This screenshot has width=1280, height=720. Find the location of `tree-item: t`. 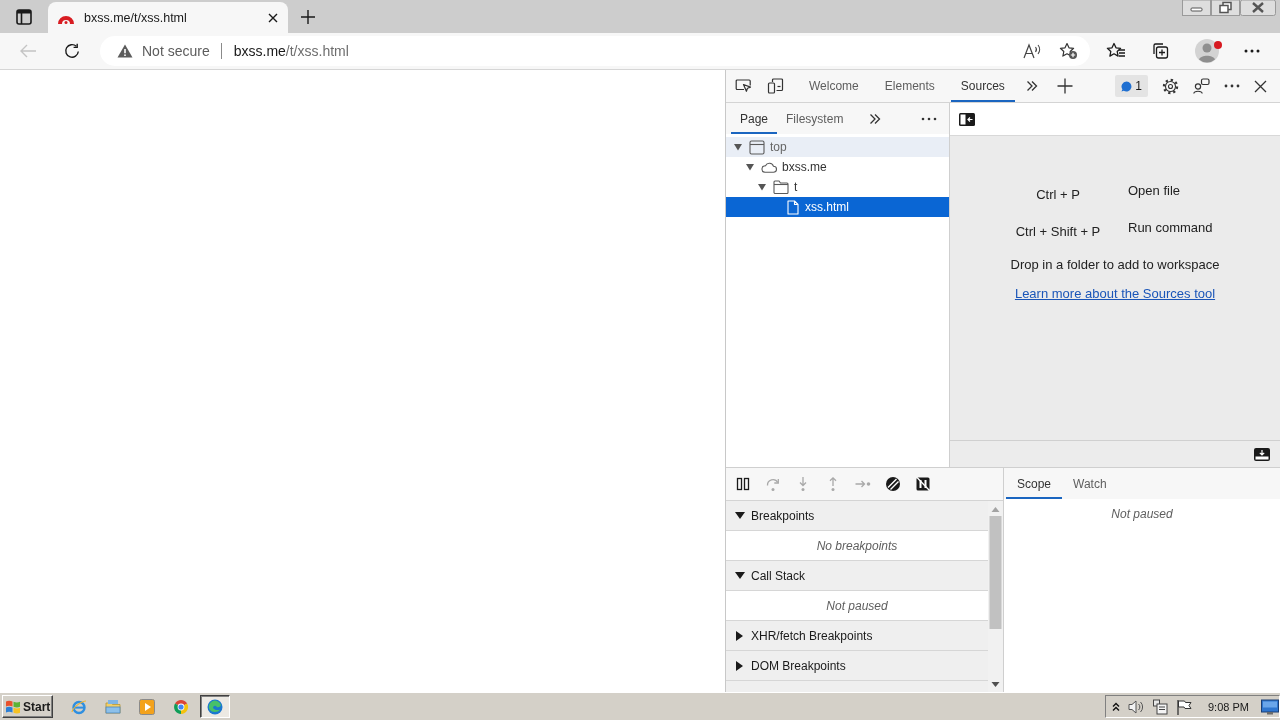

tree-item: t is located at coordinates (837, 187).